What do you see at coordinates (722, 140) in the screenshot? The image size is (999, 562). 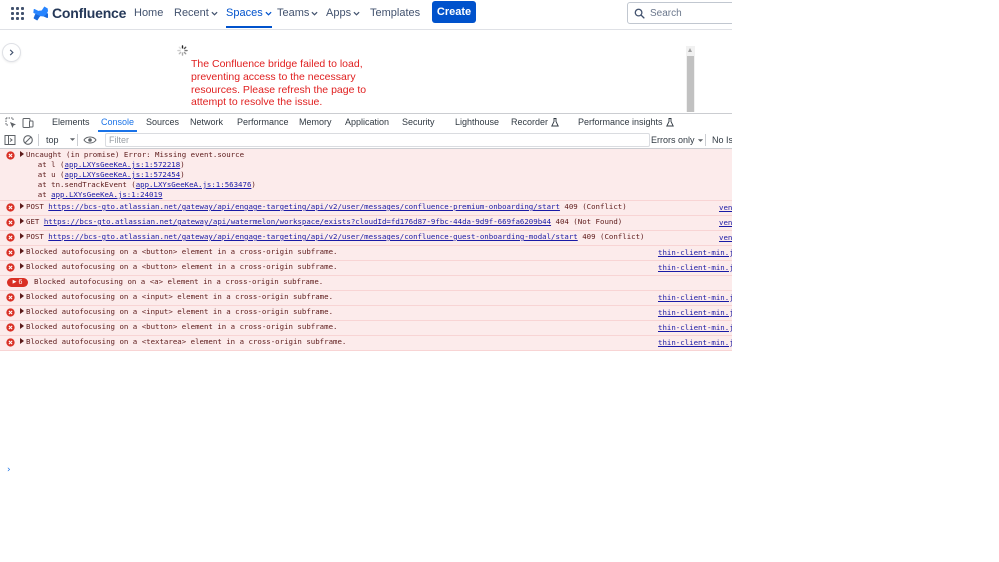 I see `issues-counter: No Is` at bounding box center [722, 140].